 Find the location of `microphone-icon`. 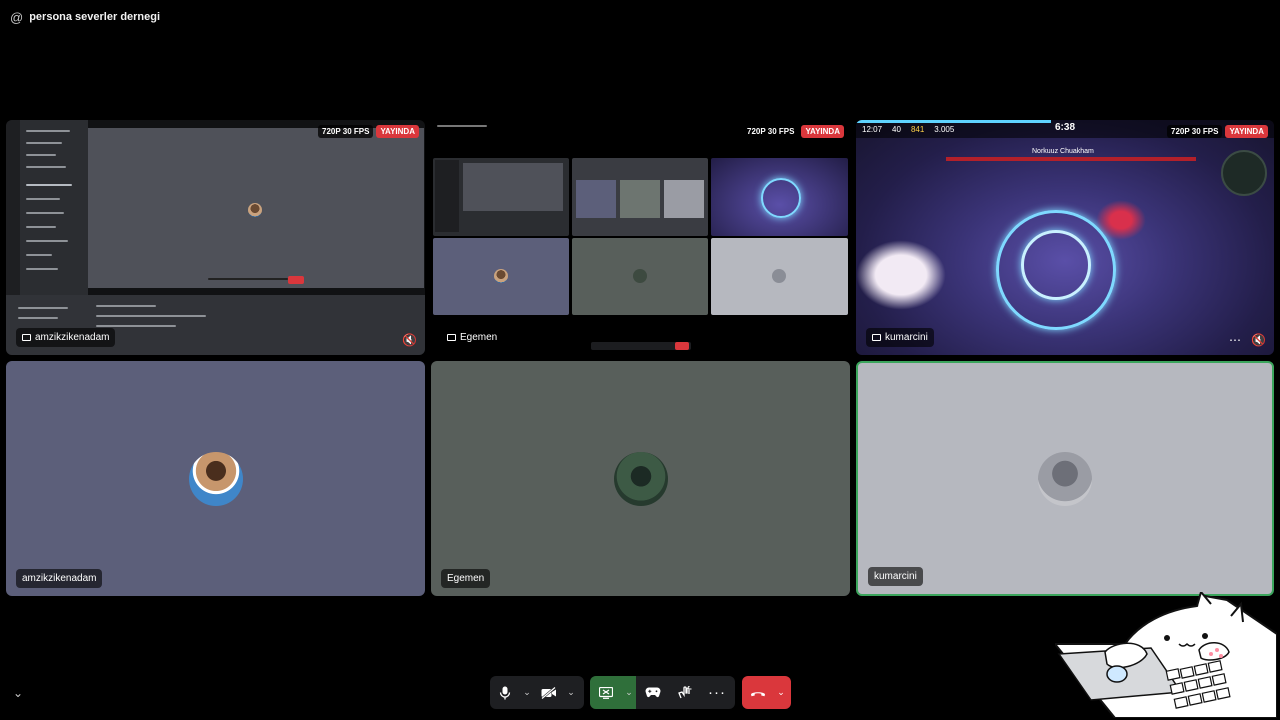

microphone-icon is located at coordinates (505, 692).